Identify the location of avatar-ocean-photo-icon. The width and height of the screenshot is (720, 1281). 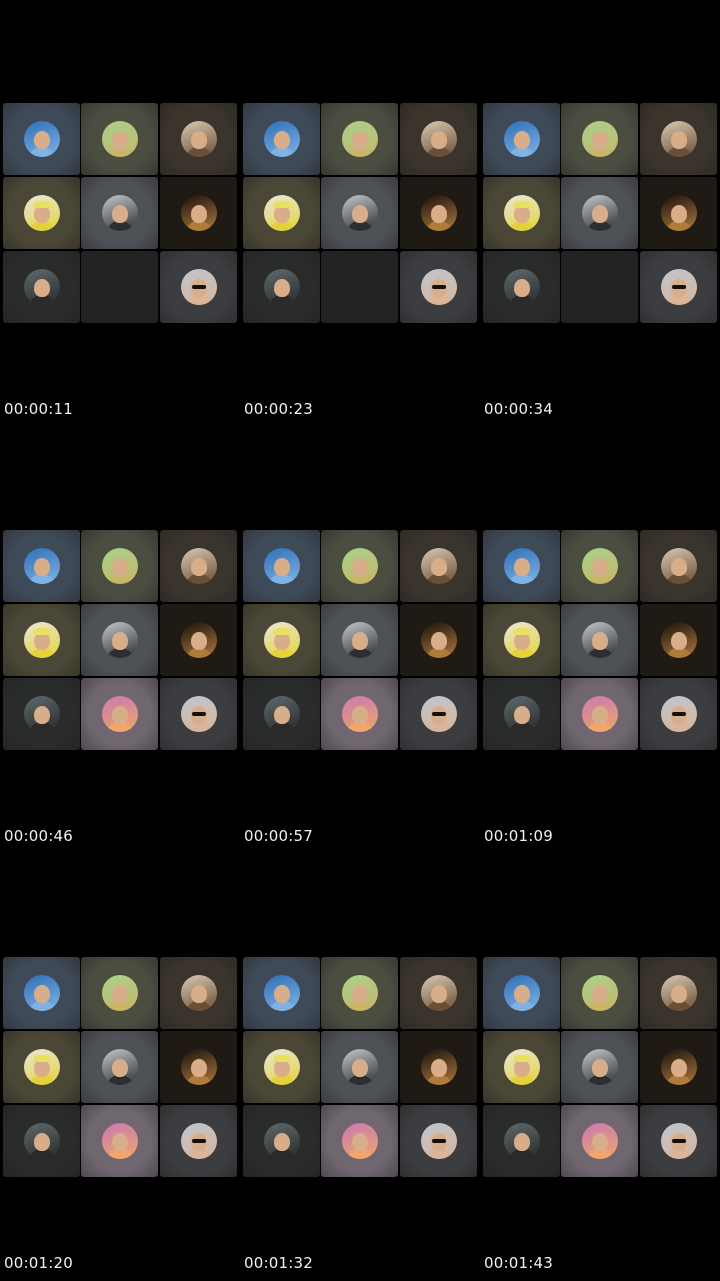
(282, 566).